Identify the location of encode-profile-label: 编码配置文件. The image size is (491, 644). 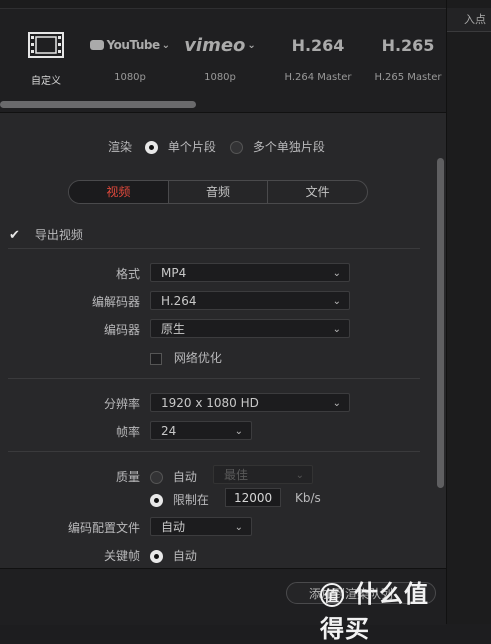
(103, 528).